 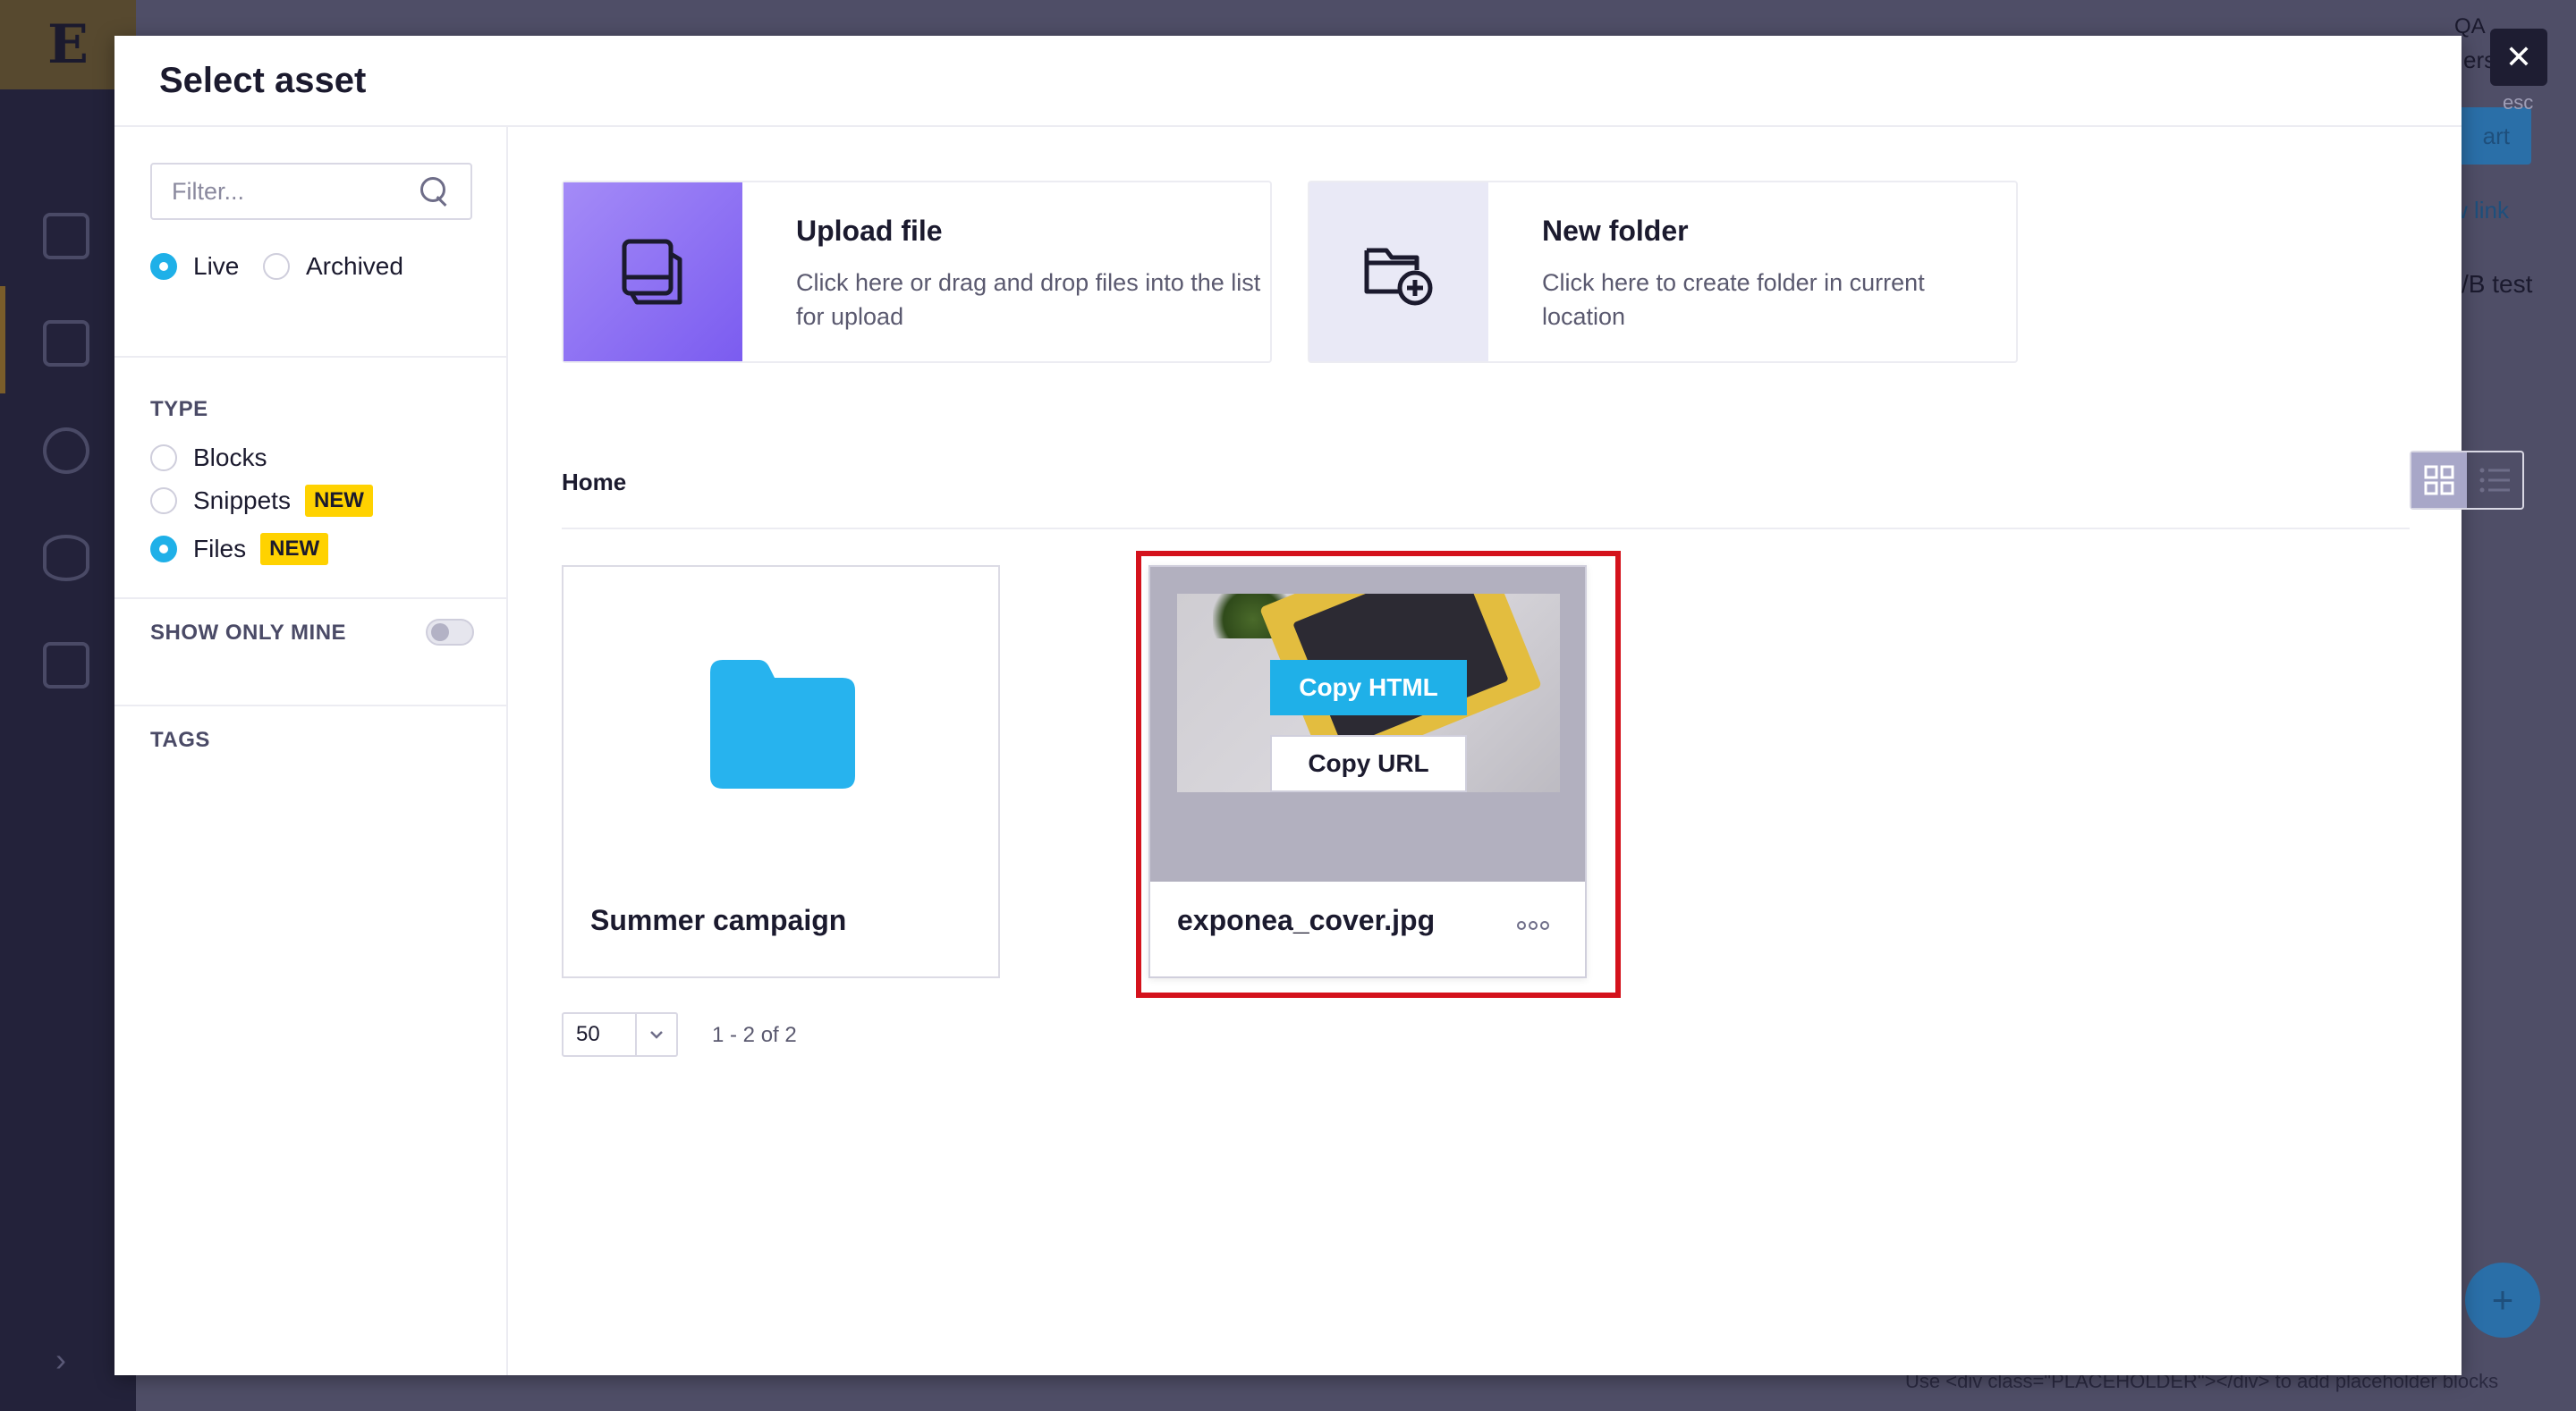 What do you see at coordinates (66, 451) in the screenshot?
I see `pie-chart-icon` at bounding box center [66, 451].